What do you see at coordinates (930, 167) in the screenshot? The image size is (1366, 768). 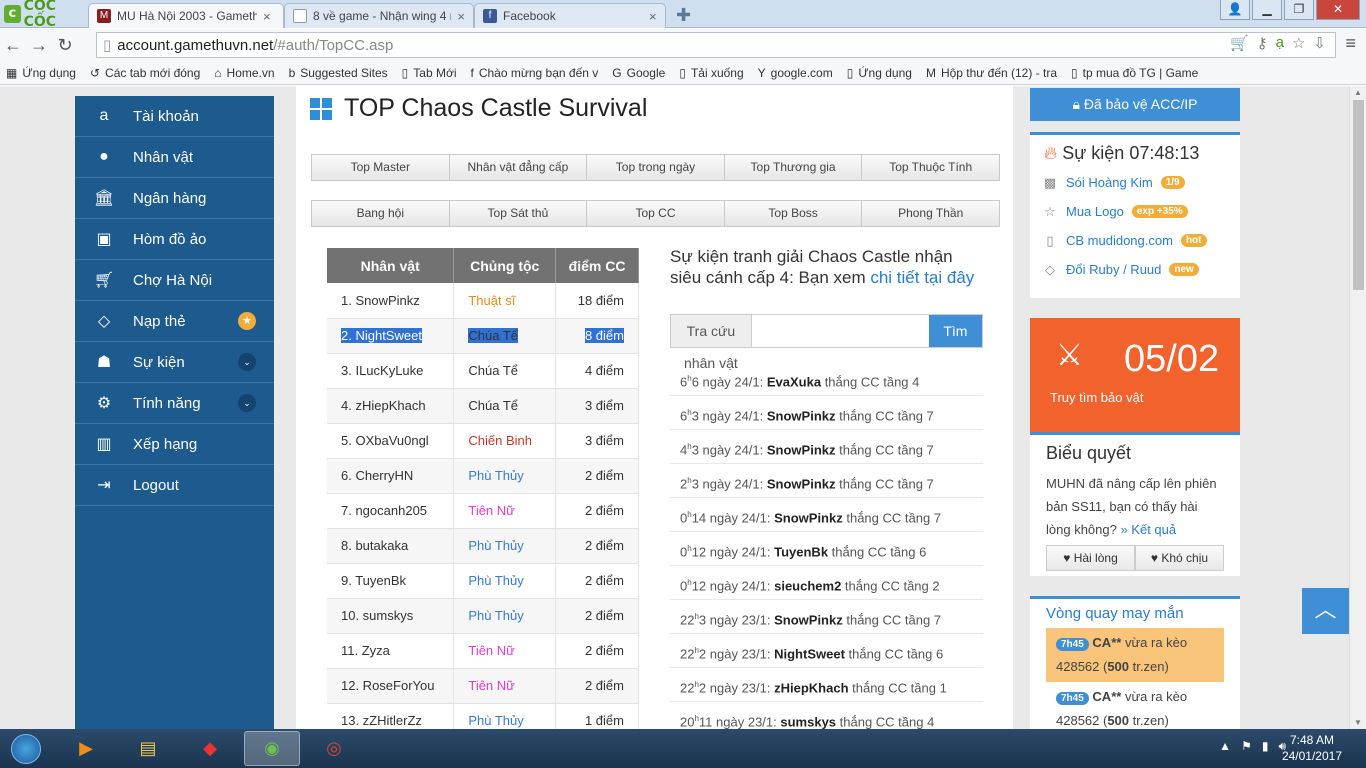 I see `ranking-tab-button: Top Thuộc Tính` at bounding box center [930, 167].